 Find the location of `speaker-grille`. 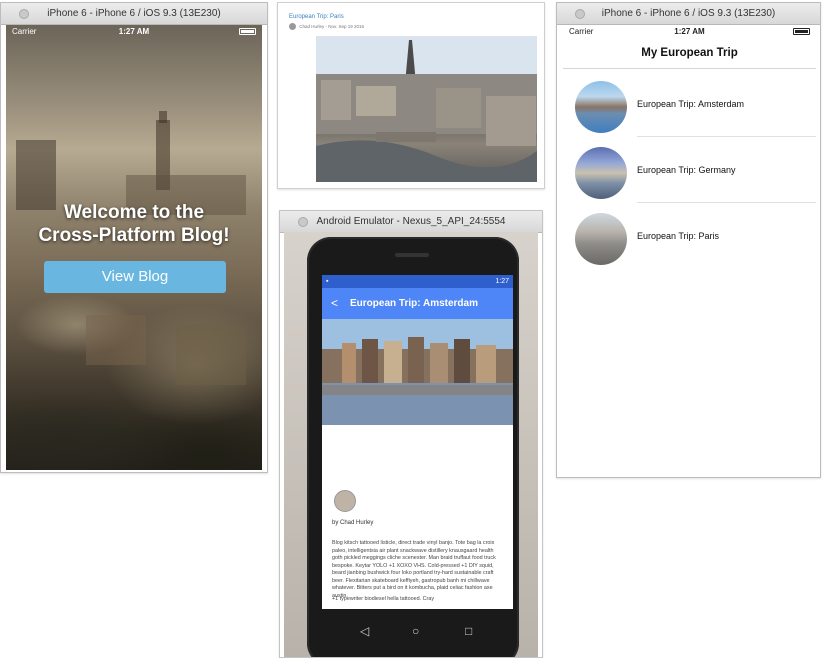

speaker-grille is located at coordinates (412, 255).